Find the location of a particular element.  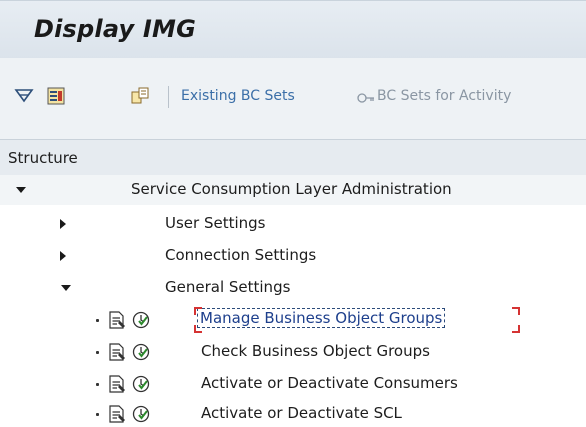

existing-bc-sets-button: Existing BC Sets is located at coordinates (238, 96).